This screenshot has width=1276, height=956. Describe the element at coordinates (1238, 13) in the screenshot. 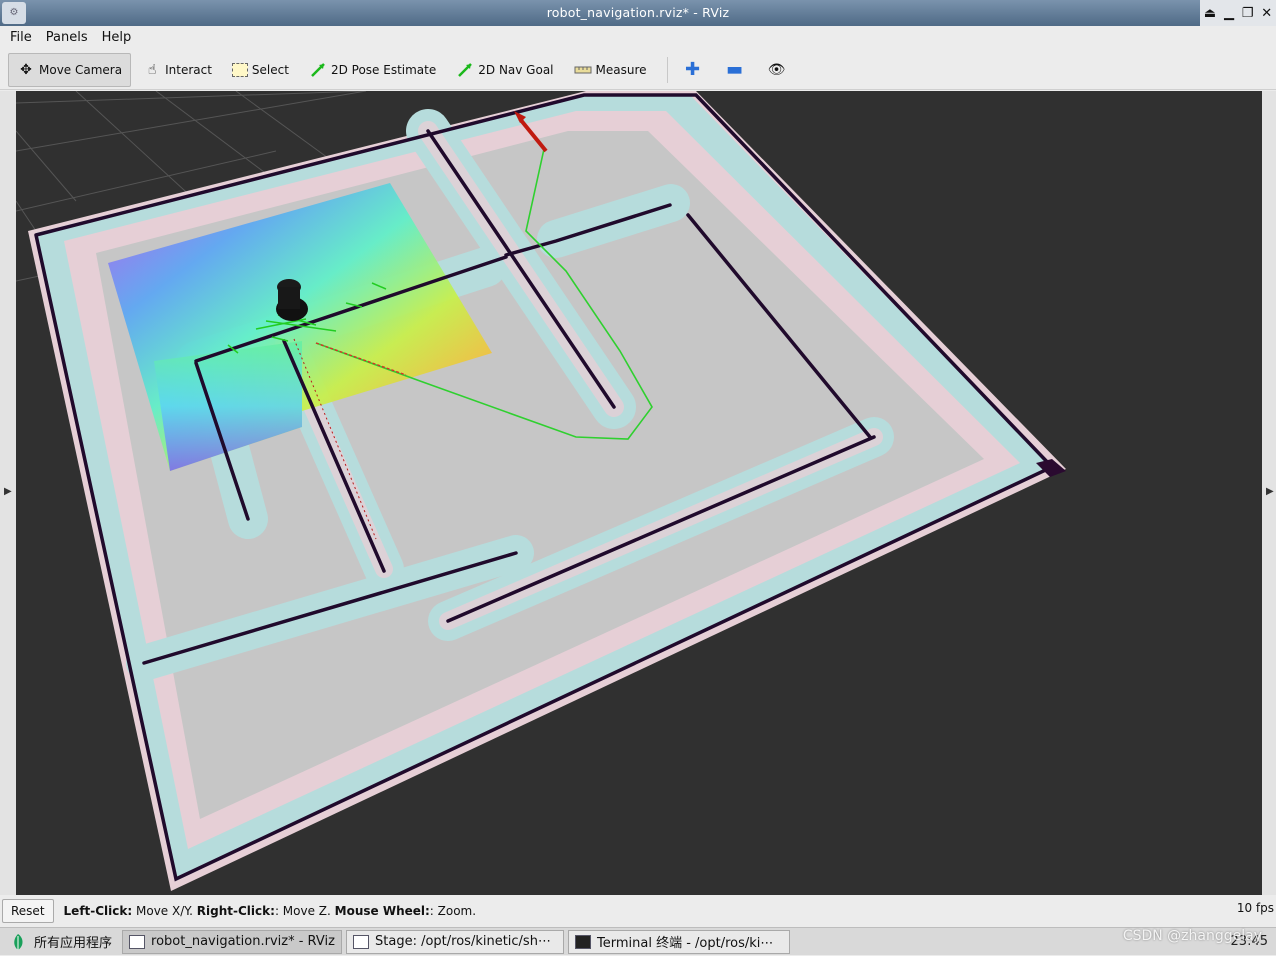

I see `window-controls: ⏏ ▁ ❐ ✕` at that location.